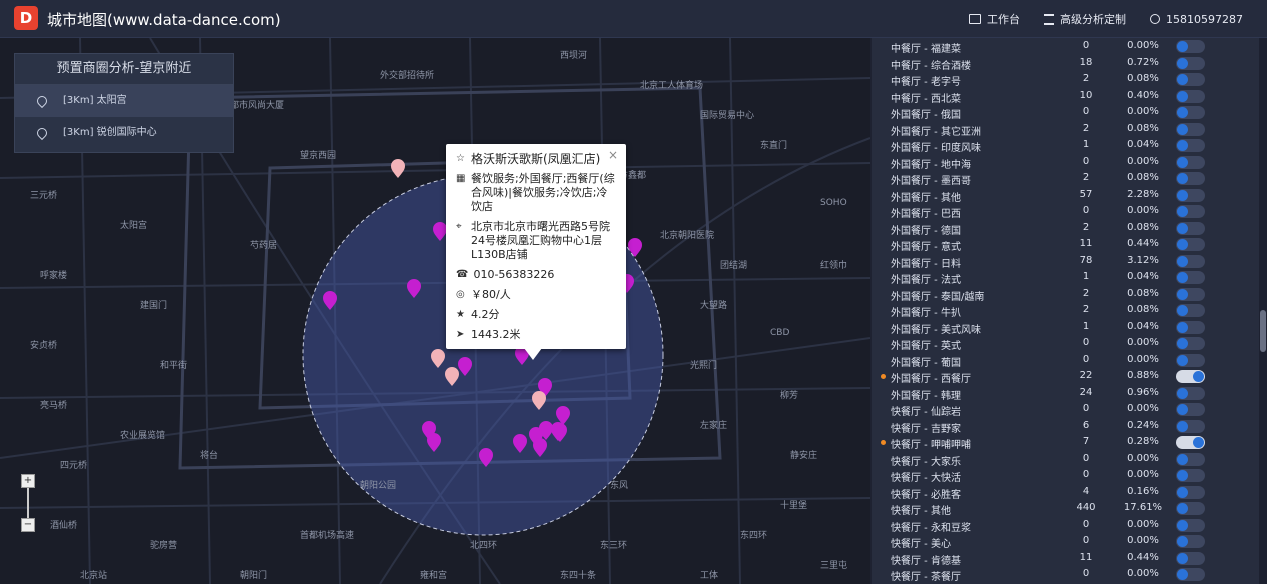 Image resolution: width=1267 pixels, height=584 pixels. What do you see at coordinates (834, 266) in the screenshot?
I see `map-place-label: 红领巾` at bounding box center [834, 266].